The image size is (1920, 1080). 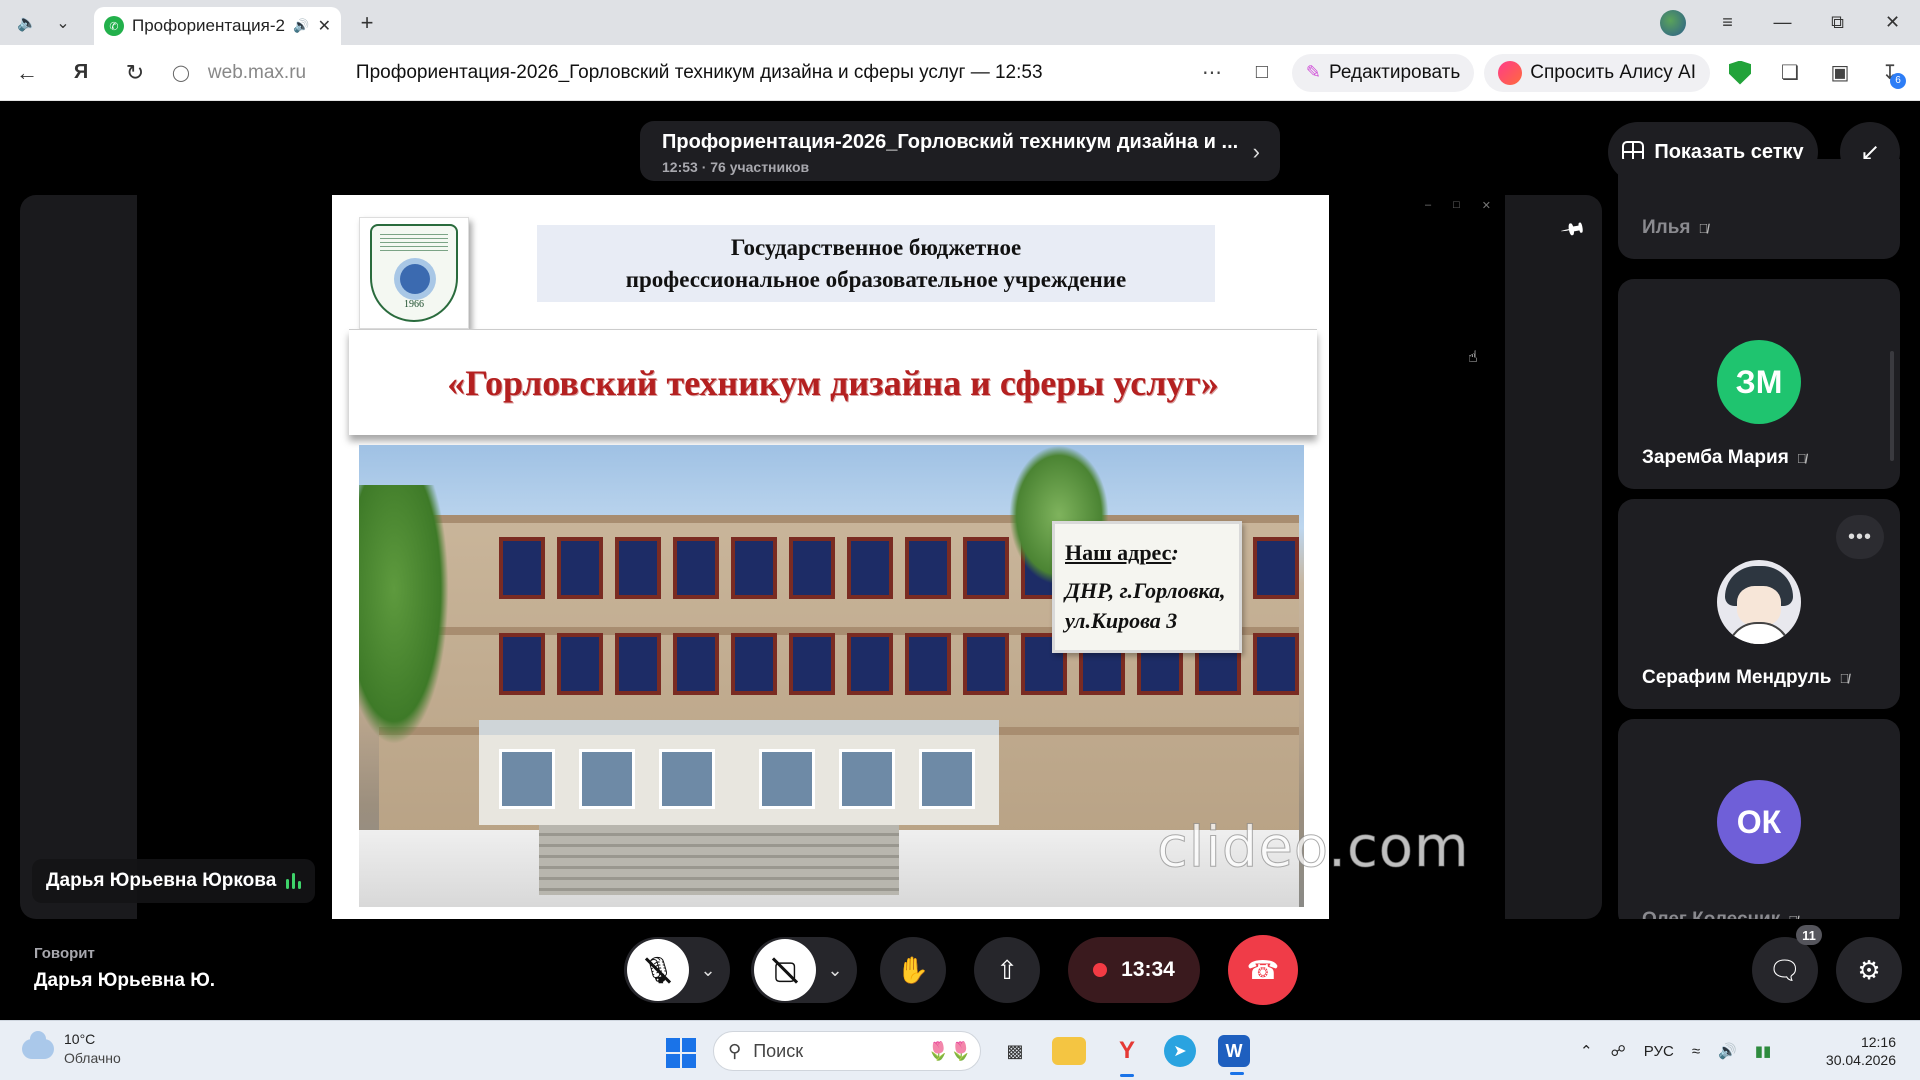 I want to click on speaker-icon: 🔈, so click(x=27, y=23).